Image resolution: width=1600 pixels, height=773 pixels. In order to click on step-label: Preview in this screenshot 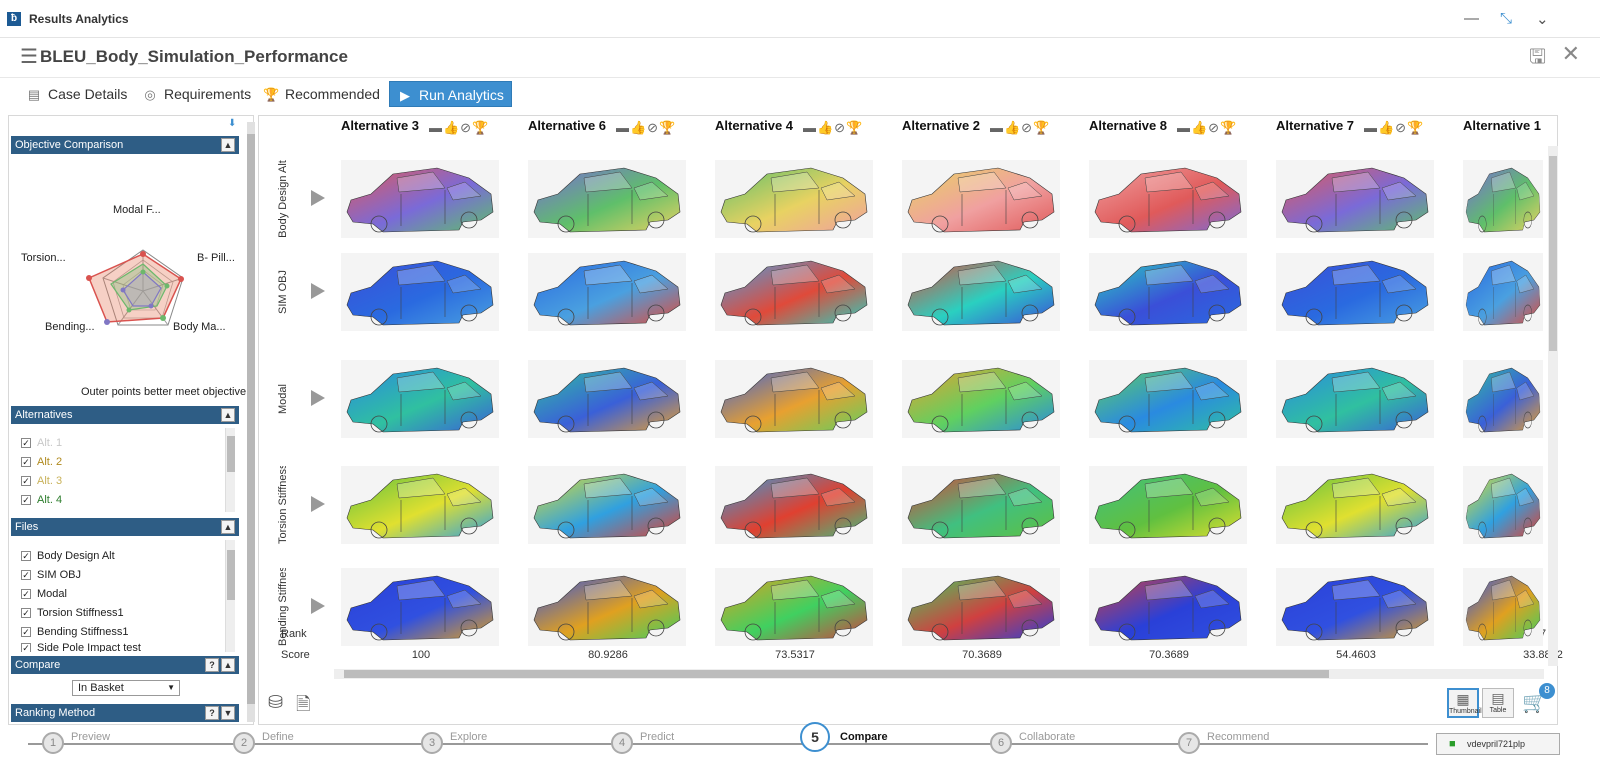, I will do `click(90, 737)`.